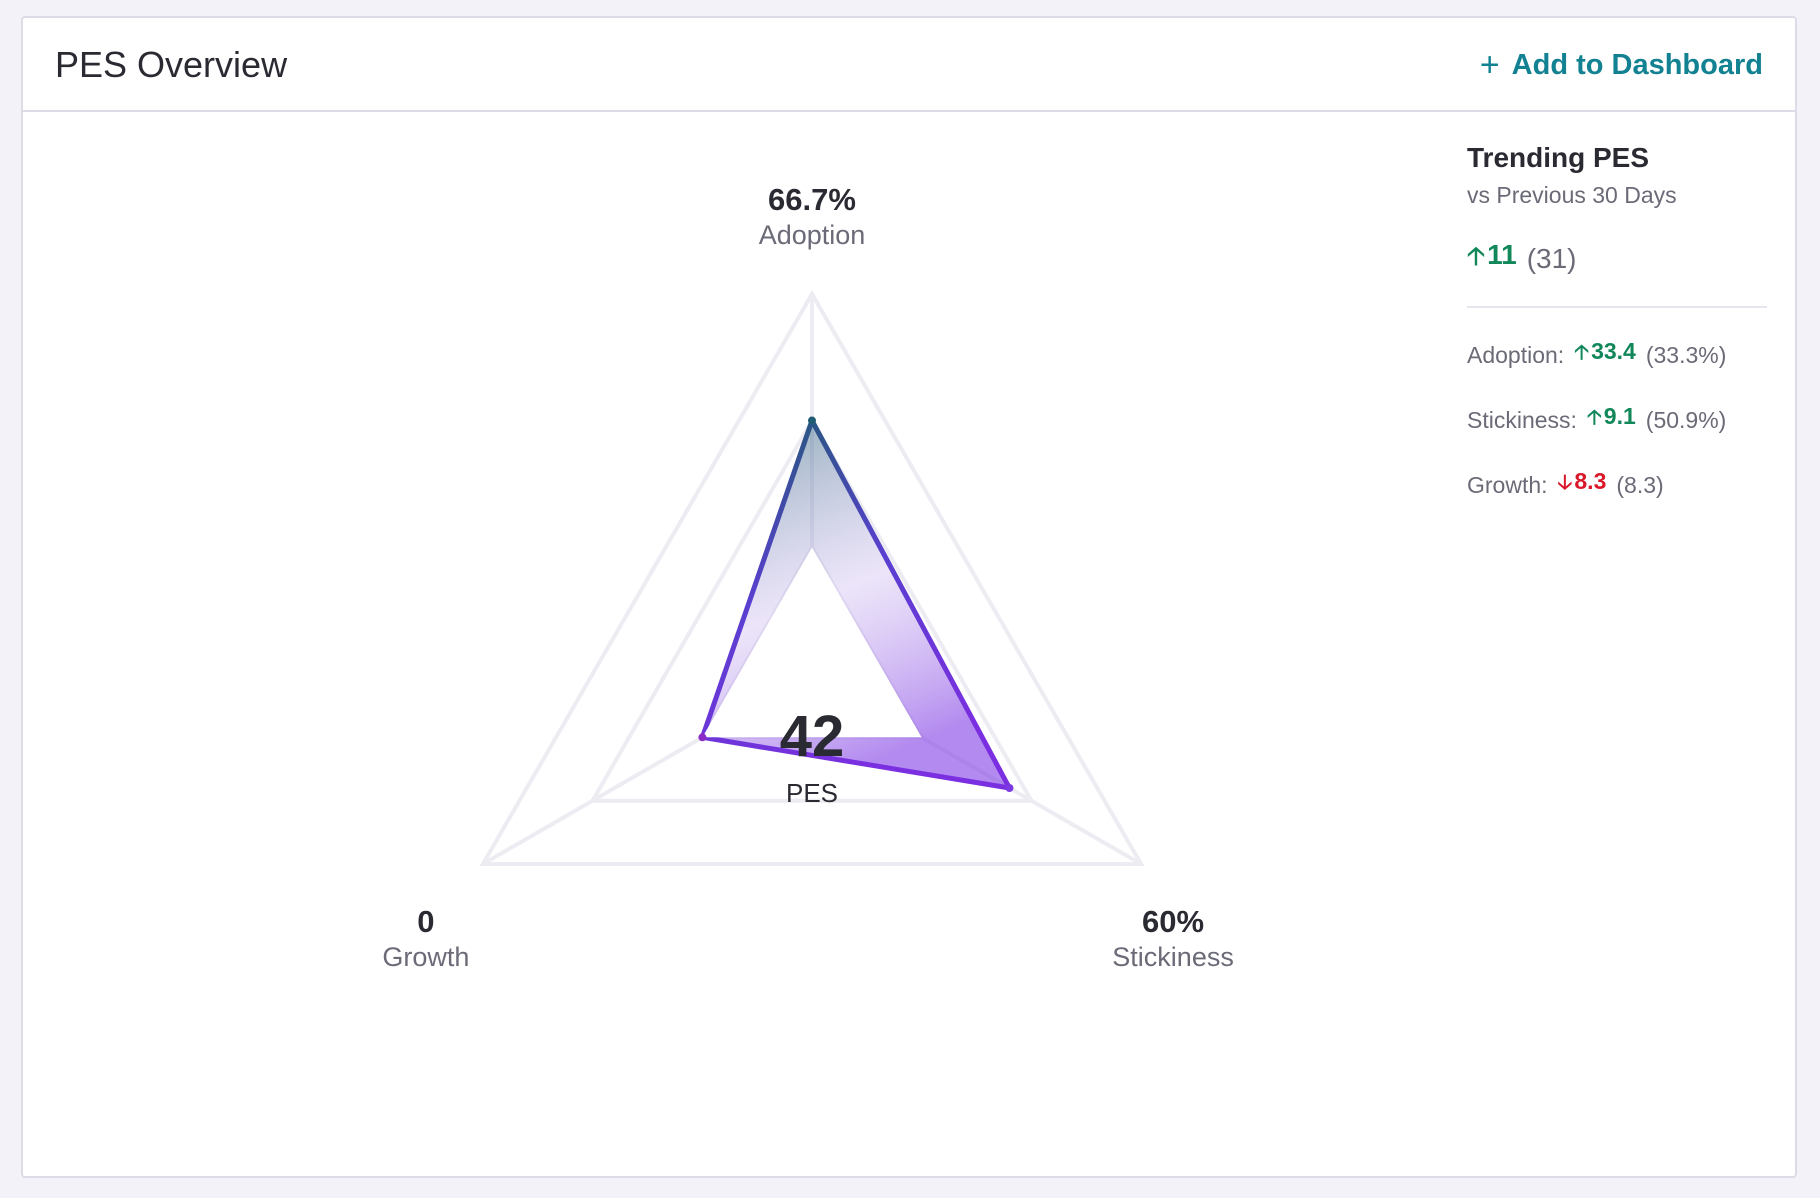 Image resolution: width=1820 pixels, height=1198 pixels. Describe the element at coordinates (1637, 64) in the screenshot. I see `add-to-dashboard-label: Add to Dashboard` at that location.